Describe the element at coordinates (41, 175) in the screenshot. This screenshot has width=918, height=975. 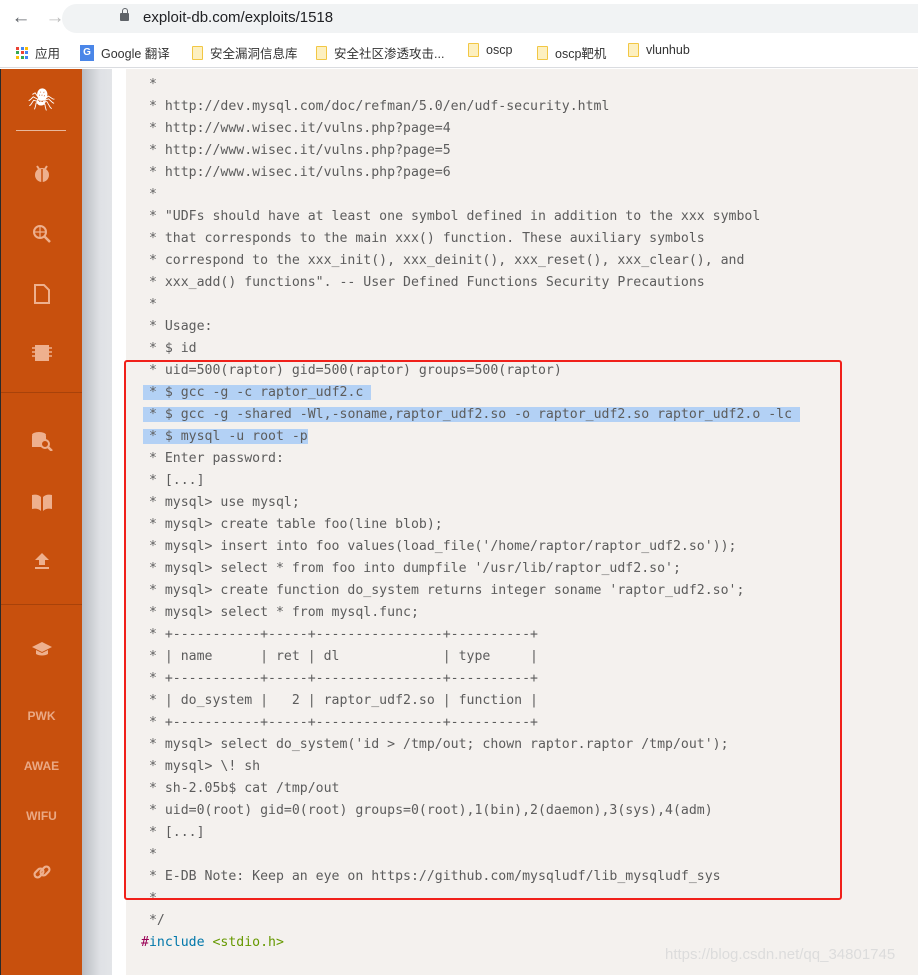
I see `bug-icon` at that location.